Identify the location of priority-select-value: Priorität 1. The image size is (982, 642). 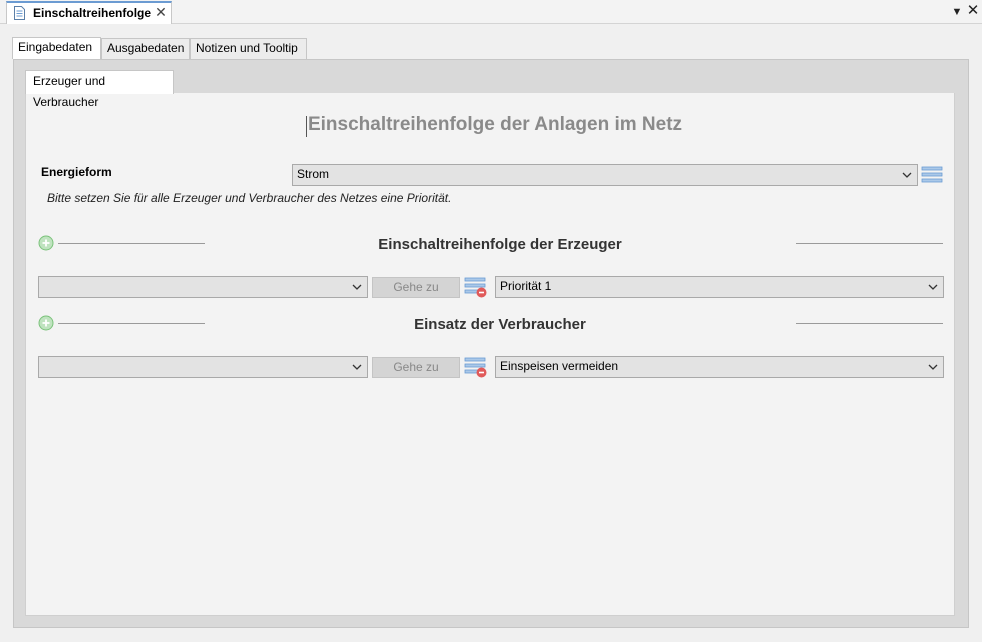
(526, 286).